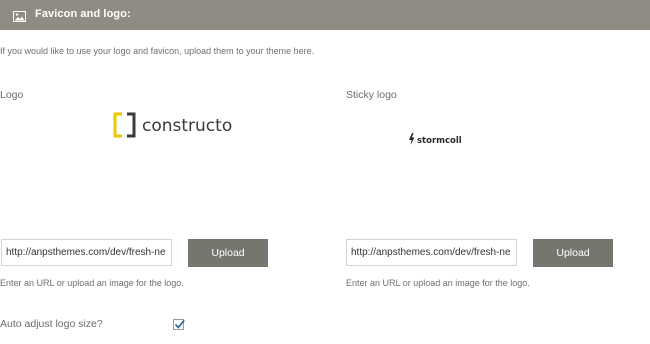  Describe the element at coordinates (187, 126) in the screenshot. I see `logo-brand-text: constructo` at that location.